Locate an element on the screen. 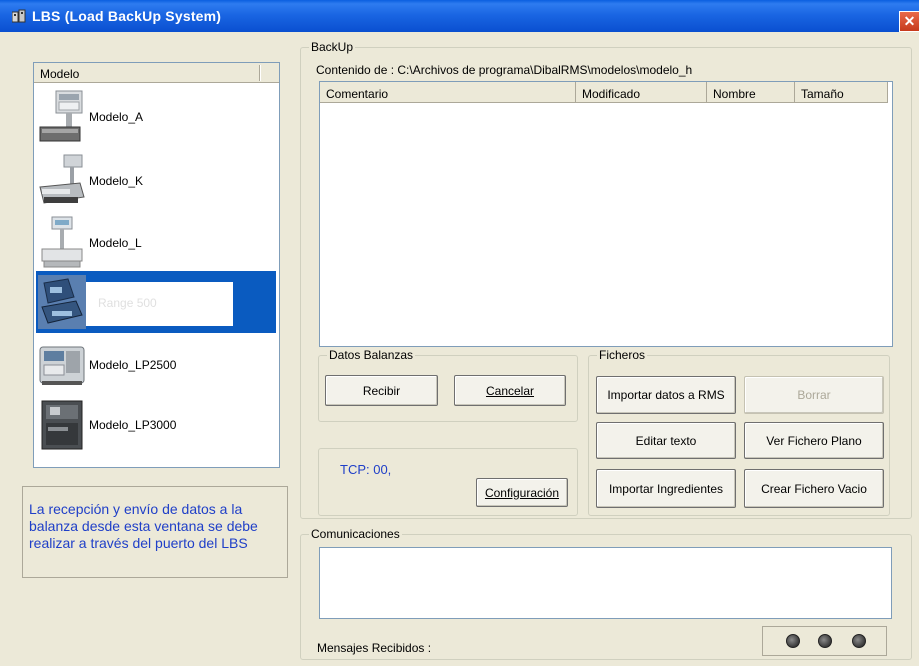 This screenshot has width=919, height=666. model-item-lp2500: Modelo_LP2500 is located at coordinates (156, 364).